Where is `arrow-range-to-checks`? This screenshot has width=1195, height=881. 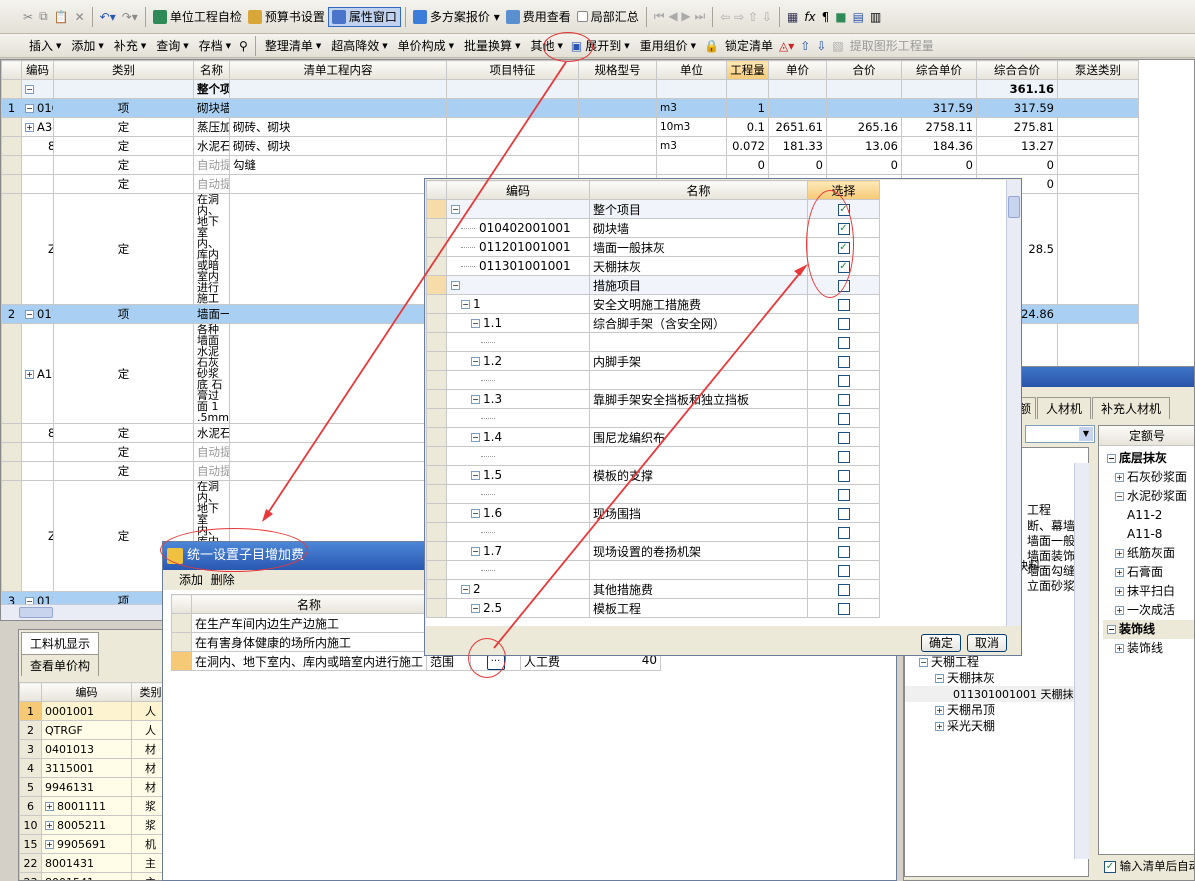 arrow-range-to-checks is located at coordinates (649, 458).